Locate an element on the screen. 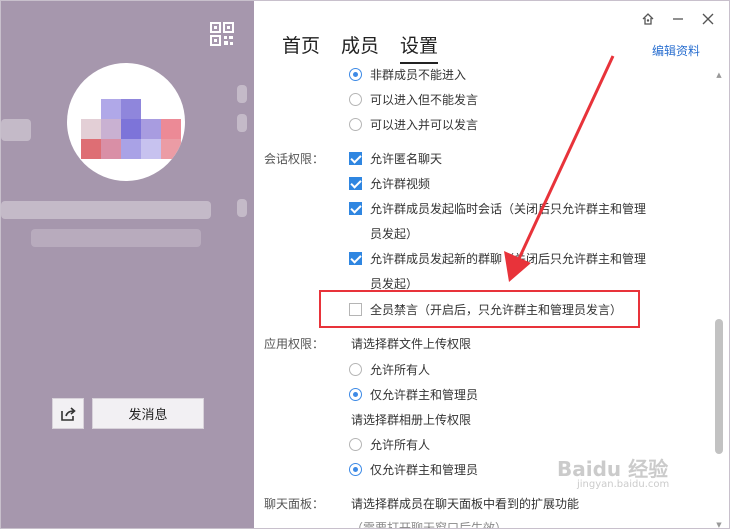 The height and width of the screenshot is (529, 730). checkbox-label: 允许群成员发起临时会话（关闭后只允许群主和管理 is located at coordinates (508, 209).